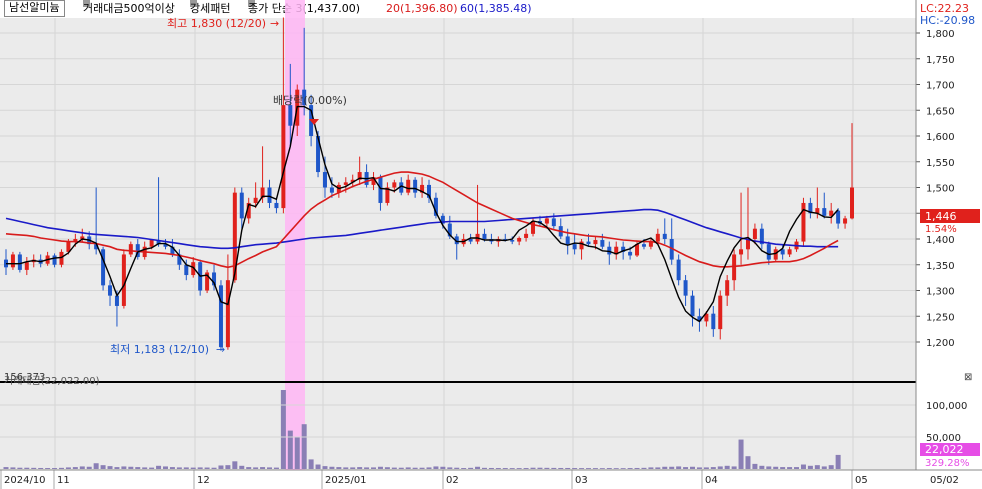 Image resolution: width=982 pixels, height=489 pixels. What do you see at coordinates (861, 480) in the screenshot?
I see `date-tick-label: 05` at bounding box center [861, 480].